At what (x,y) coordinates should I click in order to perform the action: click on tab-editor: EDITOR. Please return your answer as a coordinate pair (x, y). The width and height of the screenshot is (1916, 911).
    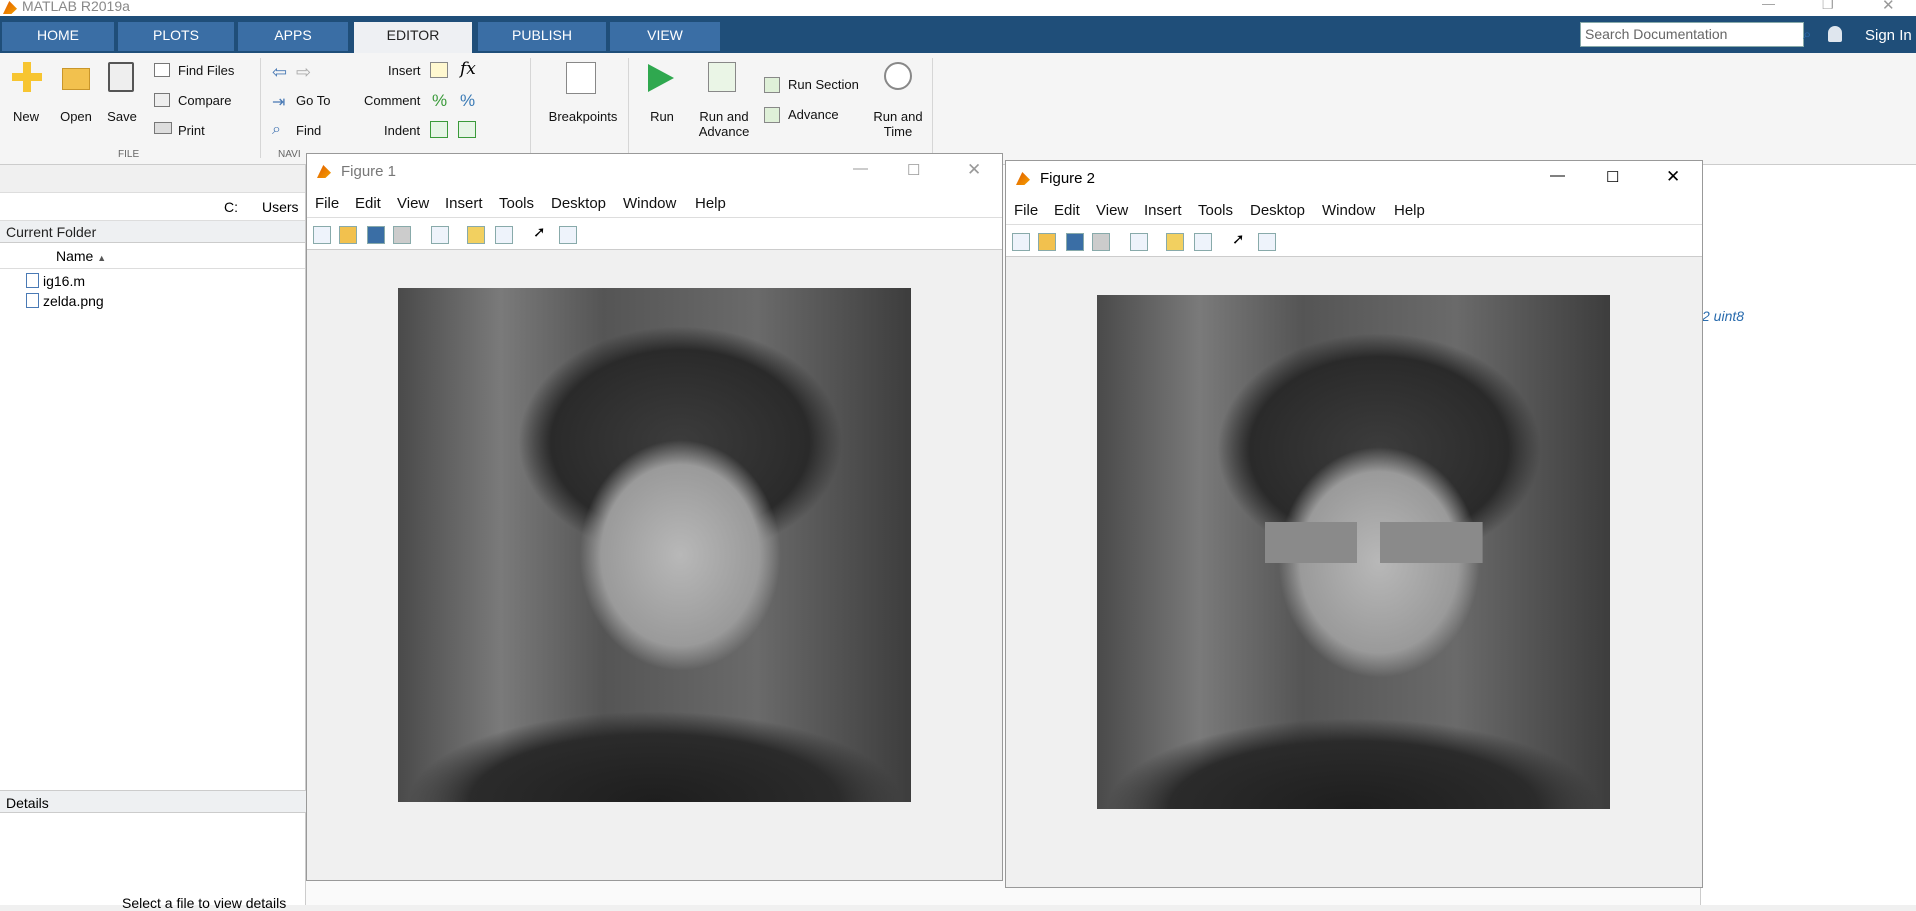
    Looking at the image, I should click on (413, 37).